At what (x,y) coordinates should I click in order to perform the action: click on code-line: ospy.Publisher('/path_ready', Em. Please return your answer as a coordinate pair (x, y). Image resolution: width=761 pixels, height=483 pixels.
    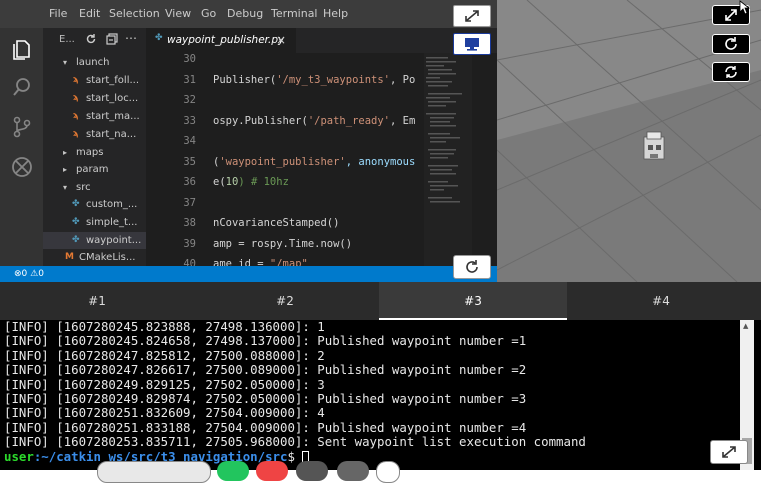
    Looking at the image, I should click on (314, 121).